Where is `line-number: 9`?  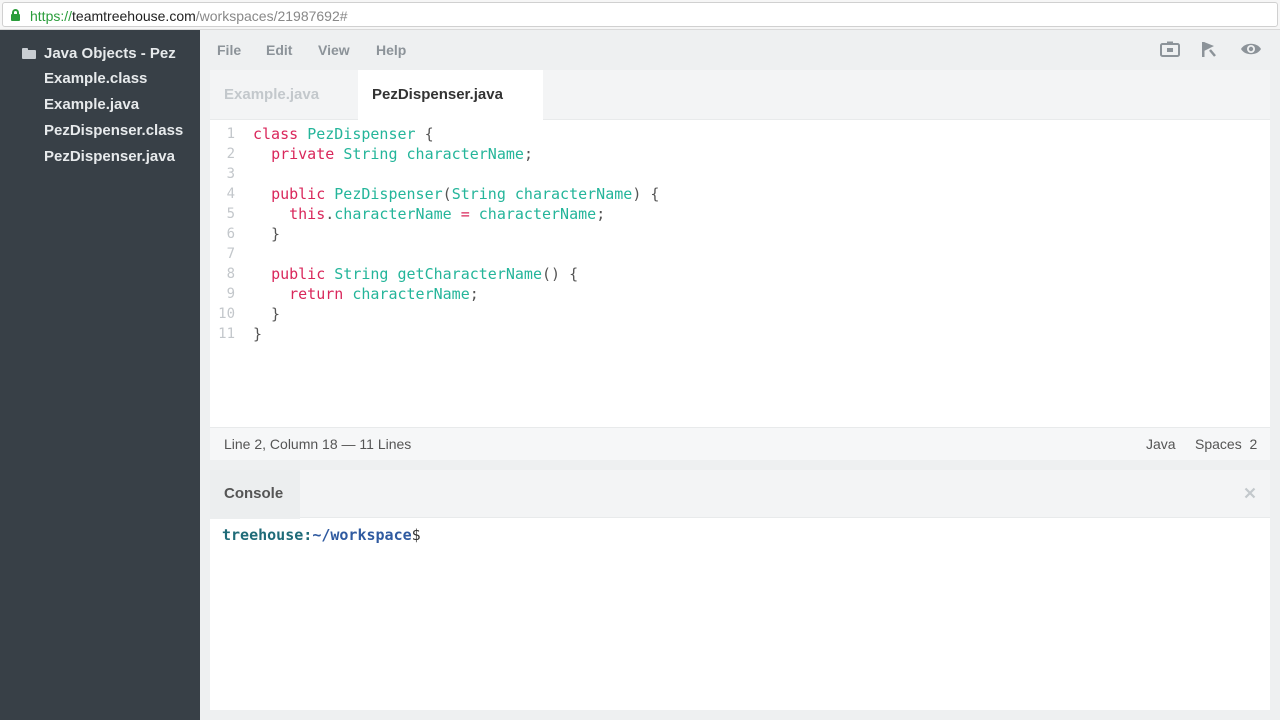 line-number: 9 is located at coordinates (230, 294).